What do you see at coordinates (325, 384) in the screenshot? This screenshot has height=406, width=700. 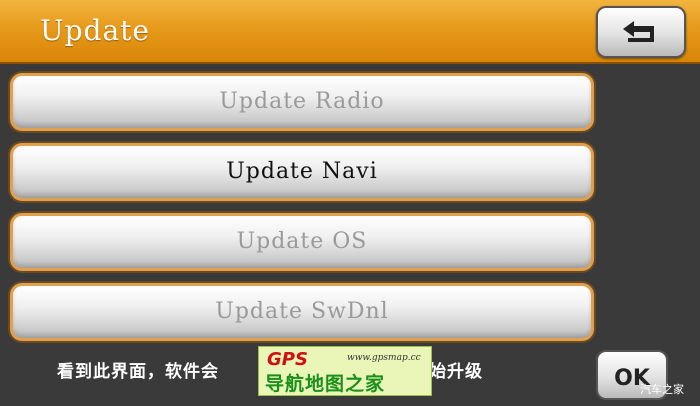 I see `watermark-text: 导航地图之家` at bounding box center [325, 384].